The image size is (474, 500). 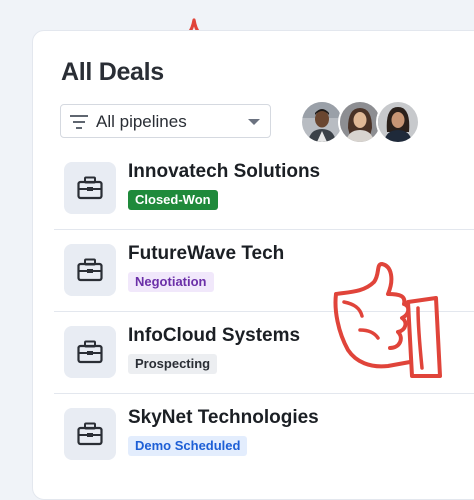 I want to click on pipeline-select: All pipelines, so click(x=165, y=121).